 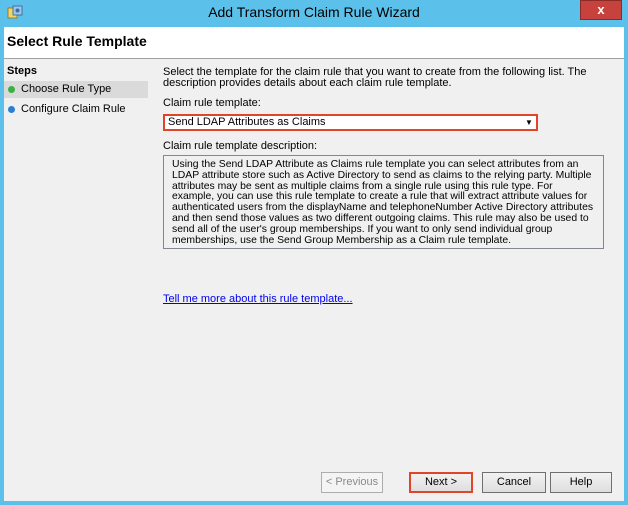 What do you see at coordinates (601, 10) in the screenshot?
I see `close-button: x` at bounding box center [601, 10].